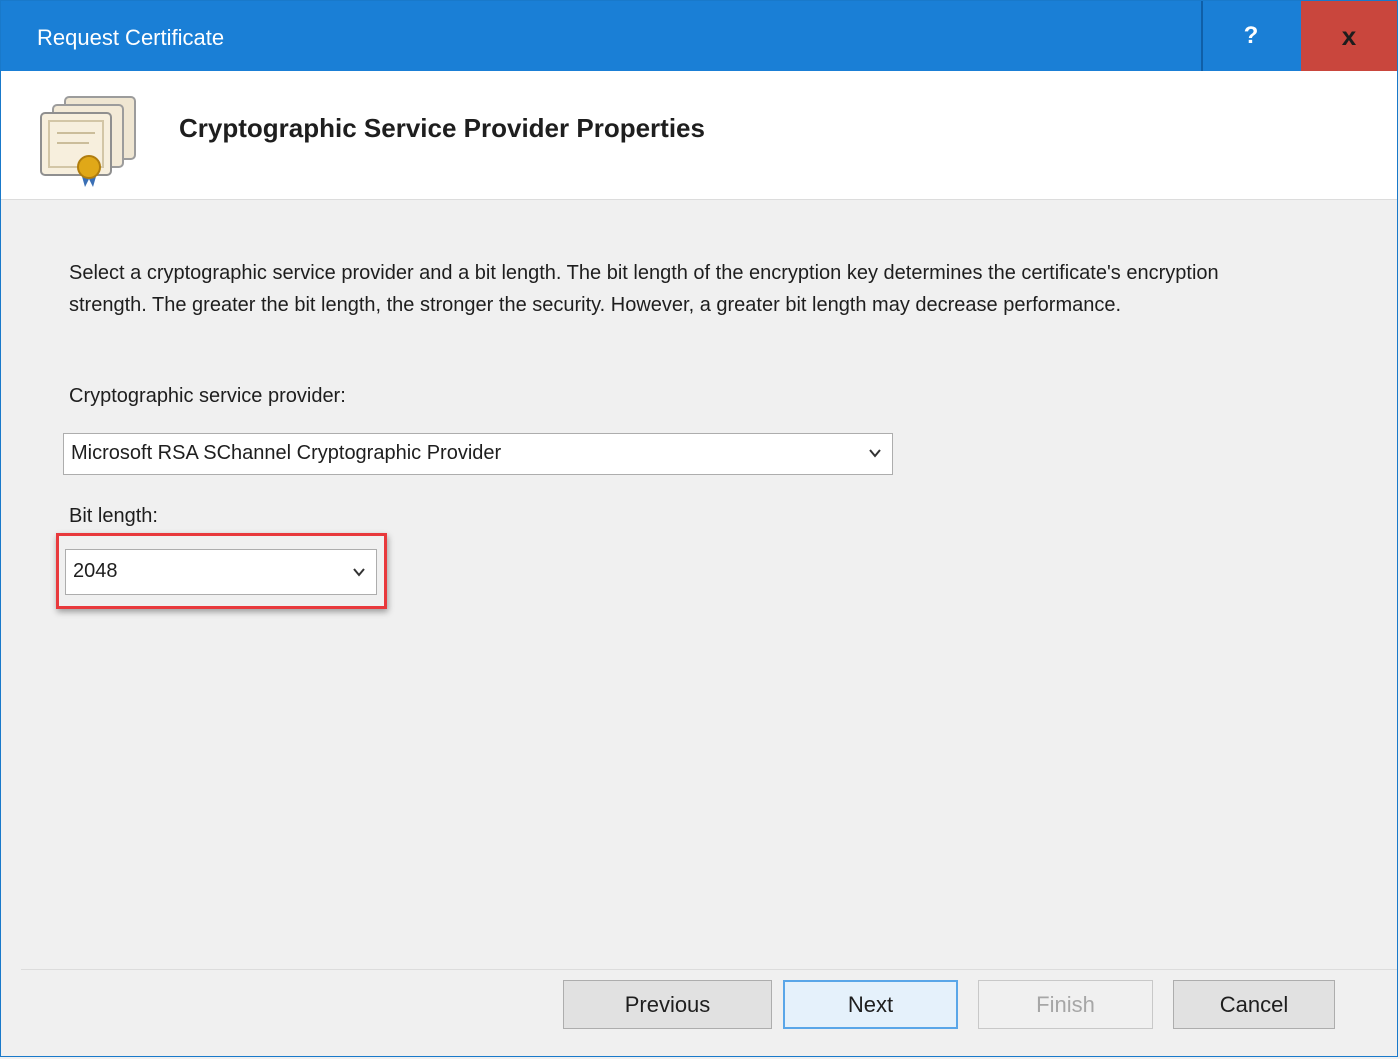  What do you see at coordinates (207, 396) in the screenshot?
I see `provider-label: Cryptographic service provider:` at bounding box center [207, 396].